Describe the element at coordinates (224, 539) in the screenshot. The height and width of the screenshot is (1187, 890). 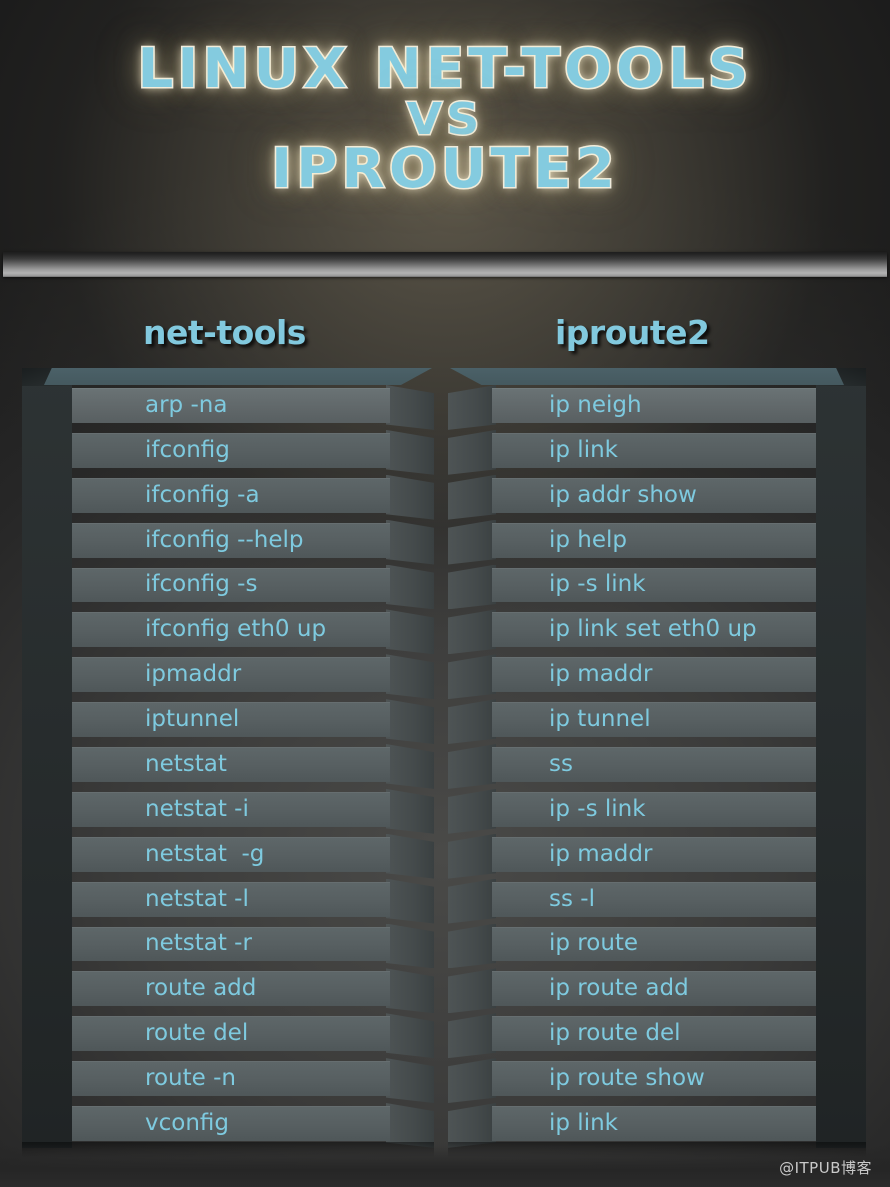
I see `command-label: ifconfig --help` at that location.